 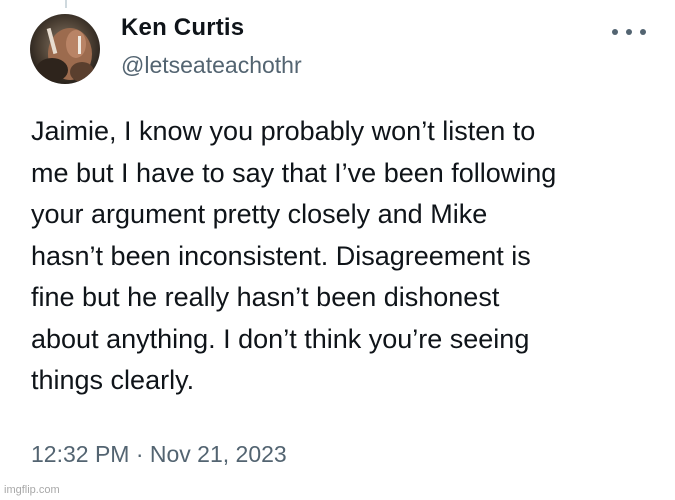 What do you see at coordinates (265, 297) in the screenshot?
I see `tweet-text-line: fine but he really hasn’t been dishonest` at bounding box center [265, 297].